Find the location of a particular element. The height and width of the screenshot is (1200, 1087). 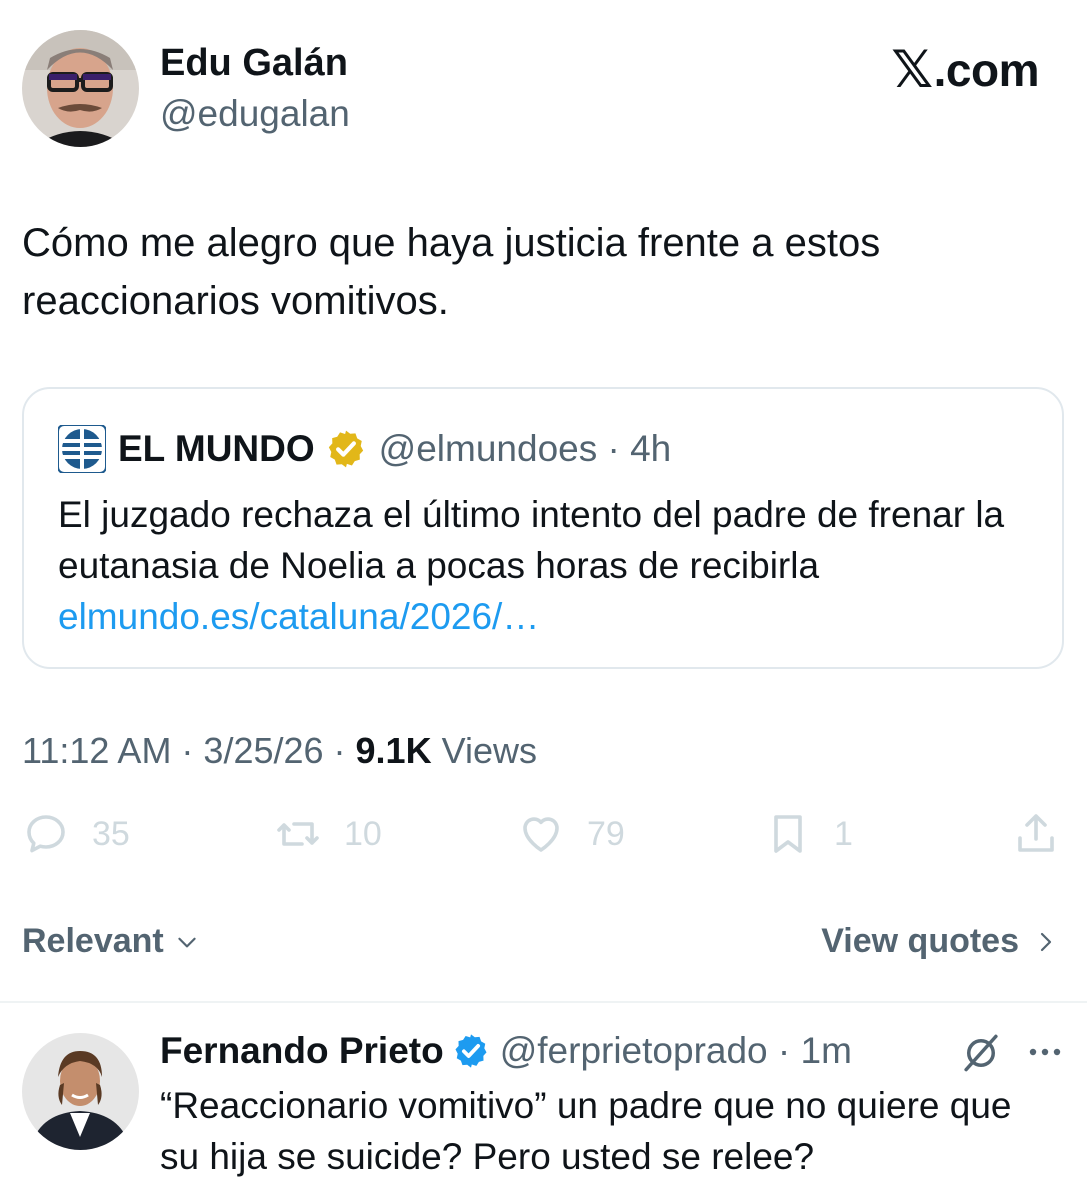

x-logo: 𝕏 .com is located at coordinates (965, 70).